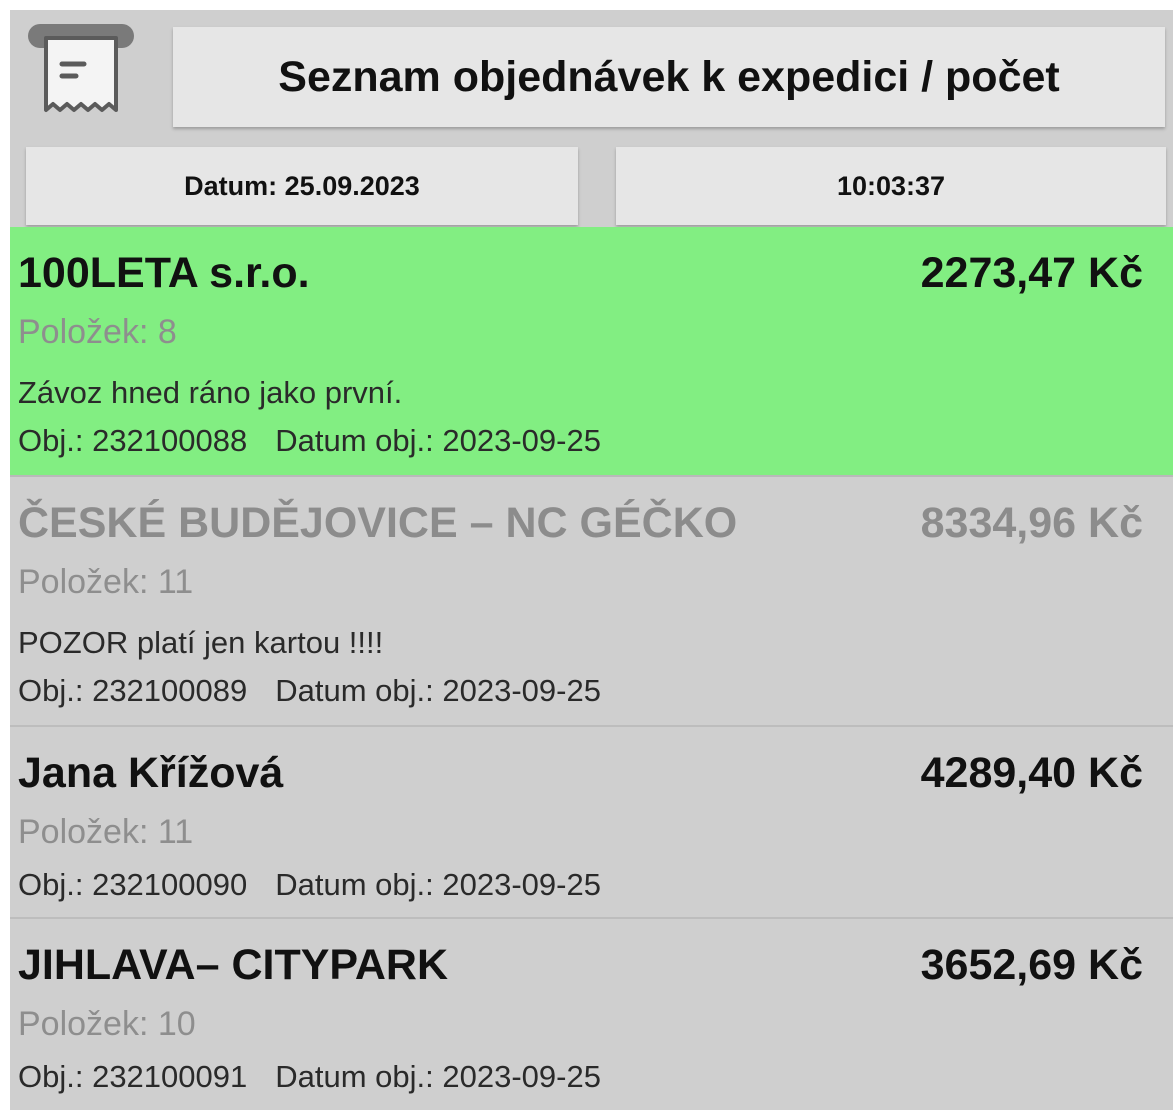 The width and height of the screenshot is (1173, 1110). What do you see at coordinates (1031, 773) in the screenshot?
I see `order-amount: 4289,40 Kč` at bounding box center [1031, 773].